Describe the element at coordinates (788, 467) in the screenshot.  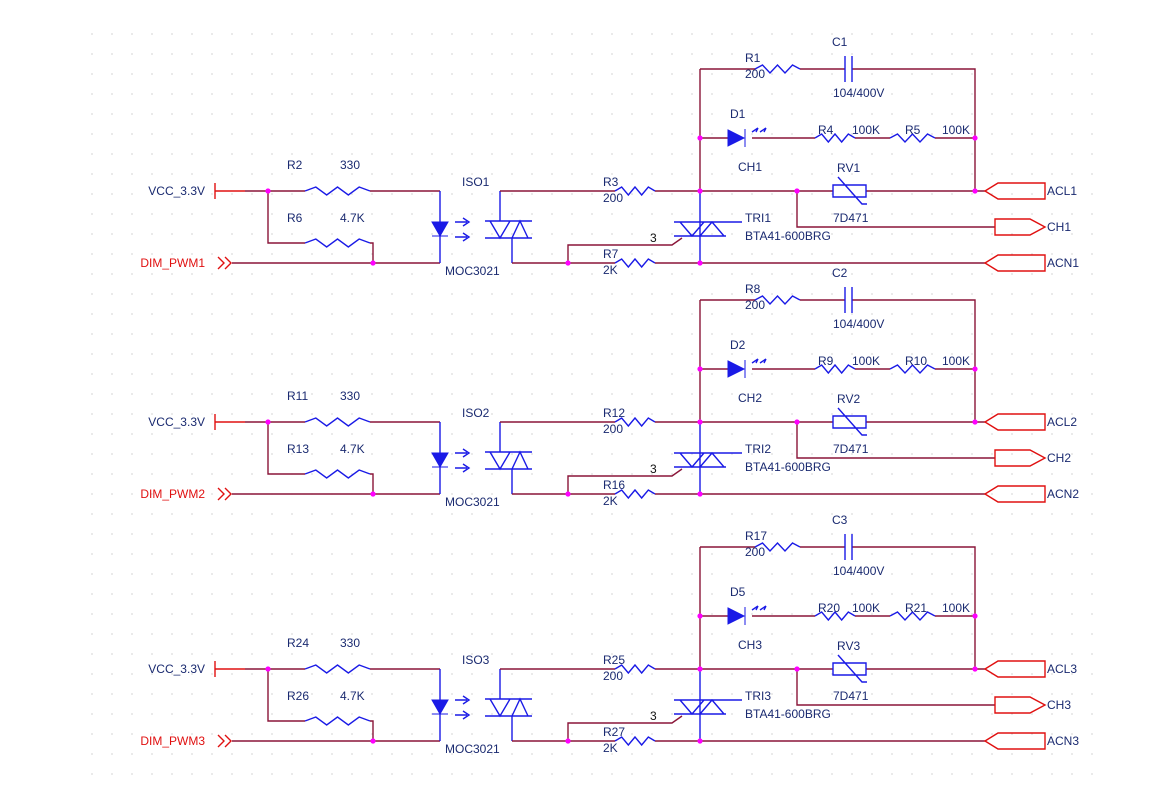
I see `triac-part: BTA41-600BRG` at that location.